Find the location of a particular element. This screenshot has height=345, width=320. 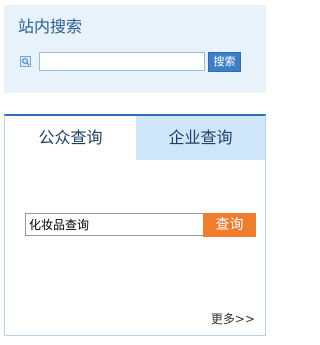

site-search-title: 站内搜索 is located at coordinates (50, 26).